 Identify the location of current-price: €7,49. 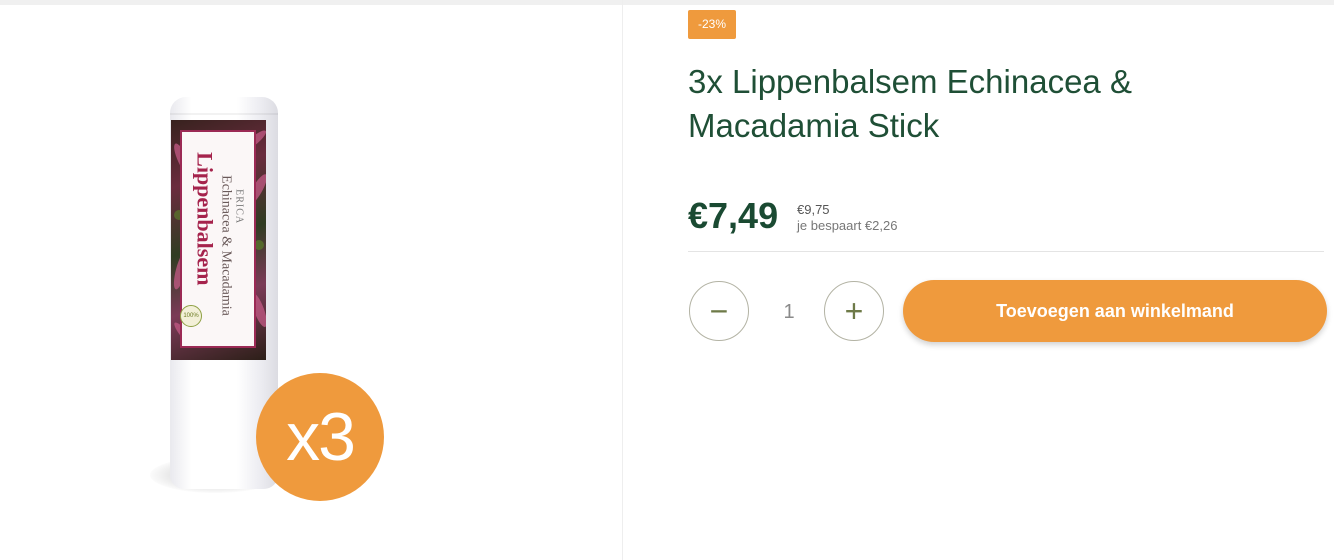
(733, 215).